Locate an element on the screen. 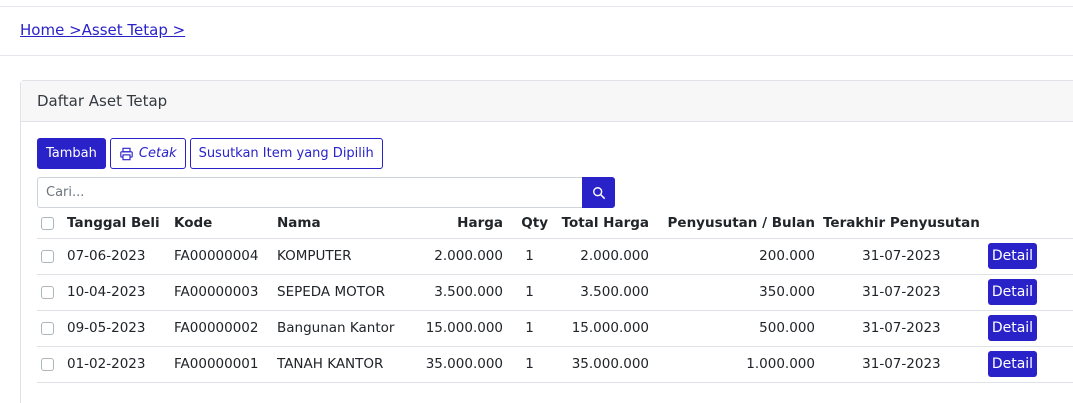 The height and width of the screenshot is (403, 1073). cell-total: 3.500.000 is located at coordinates (602, 292).